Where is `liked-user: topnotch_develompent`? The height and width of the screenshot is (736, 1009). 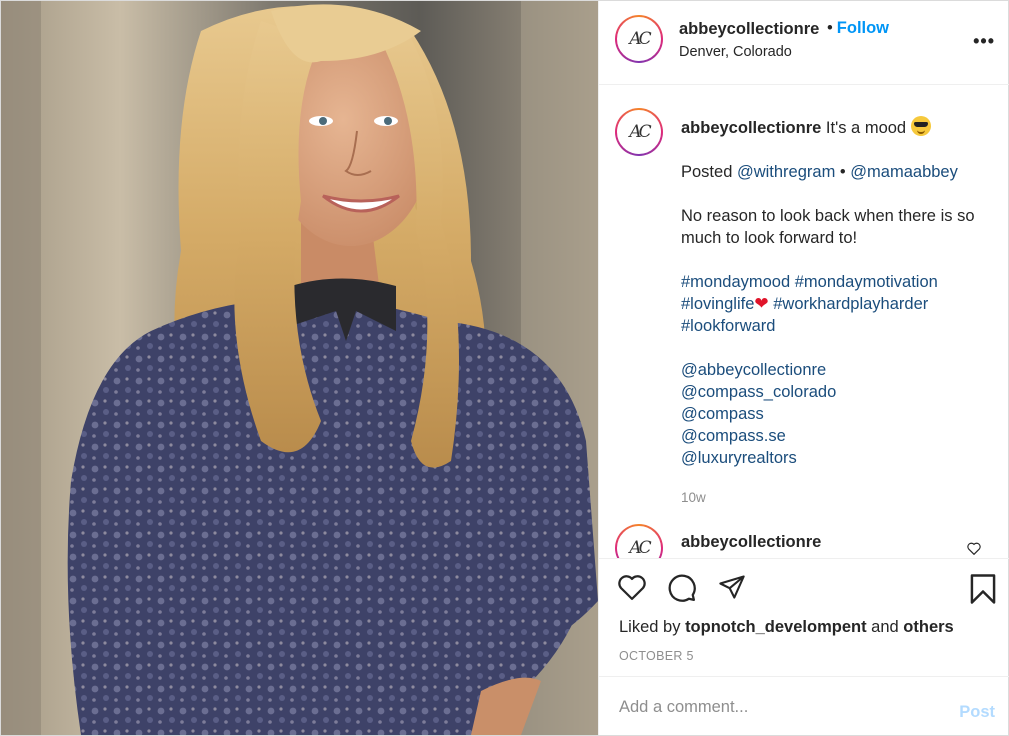
liked-user: topnotch_develompent is located at coordinates (776, 627).